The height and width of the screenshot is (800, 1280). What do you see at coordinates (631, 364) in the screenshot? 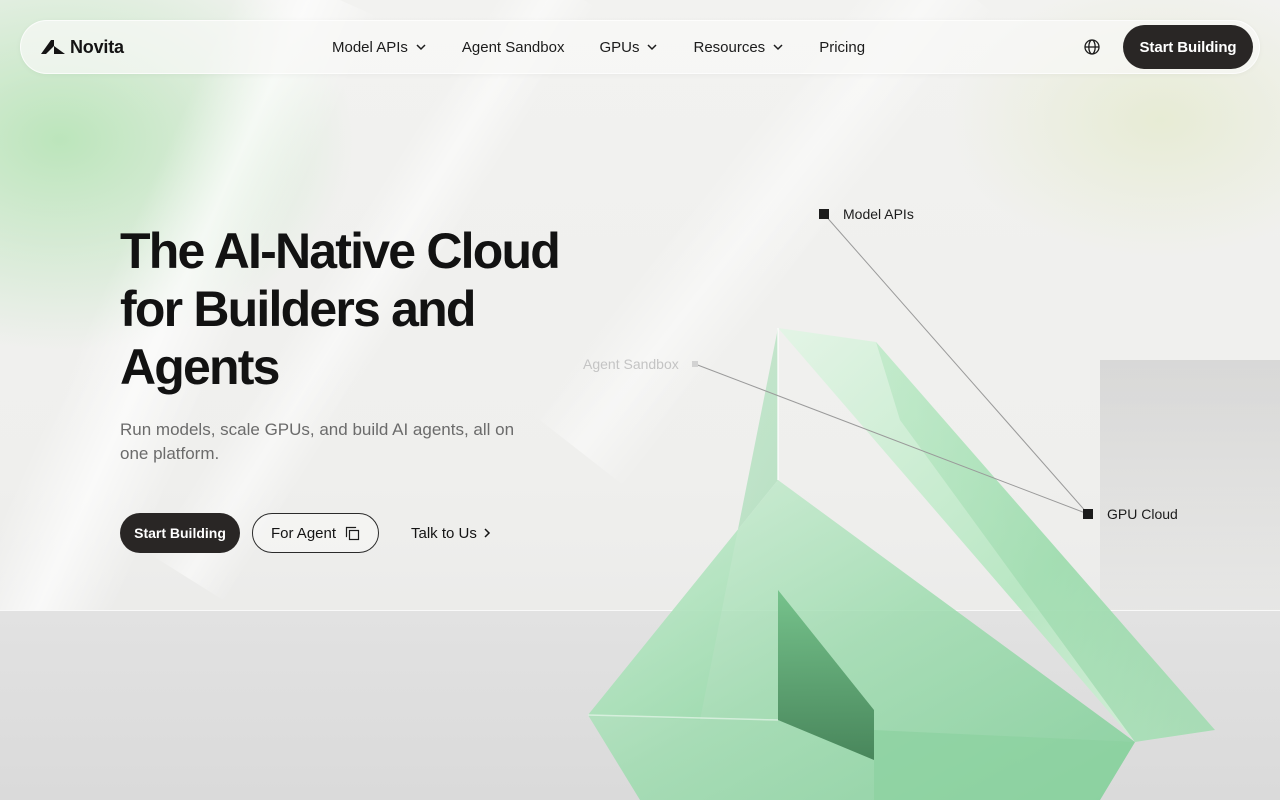
I see `node-label-agent-sandbox: Agent Sandbox` at bounding box center [631, 364].